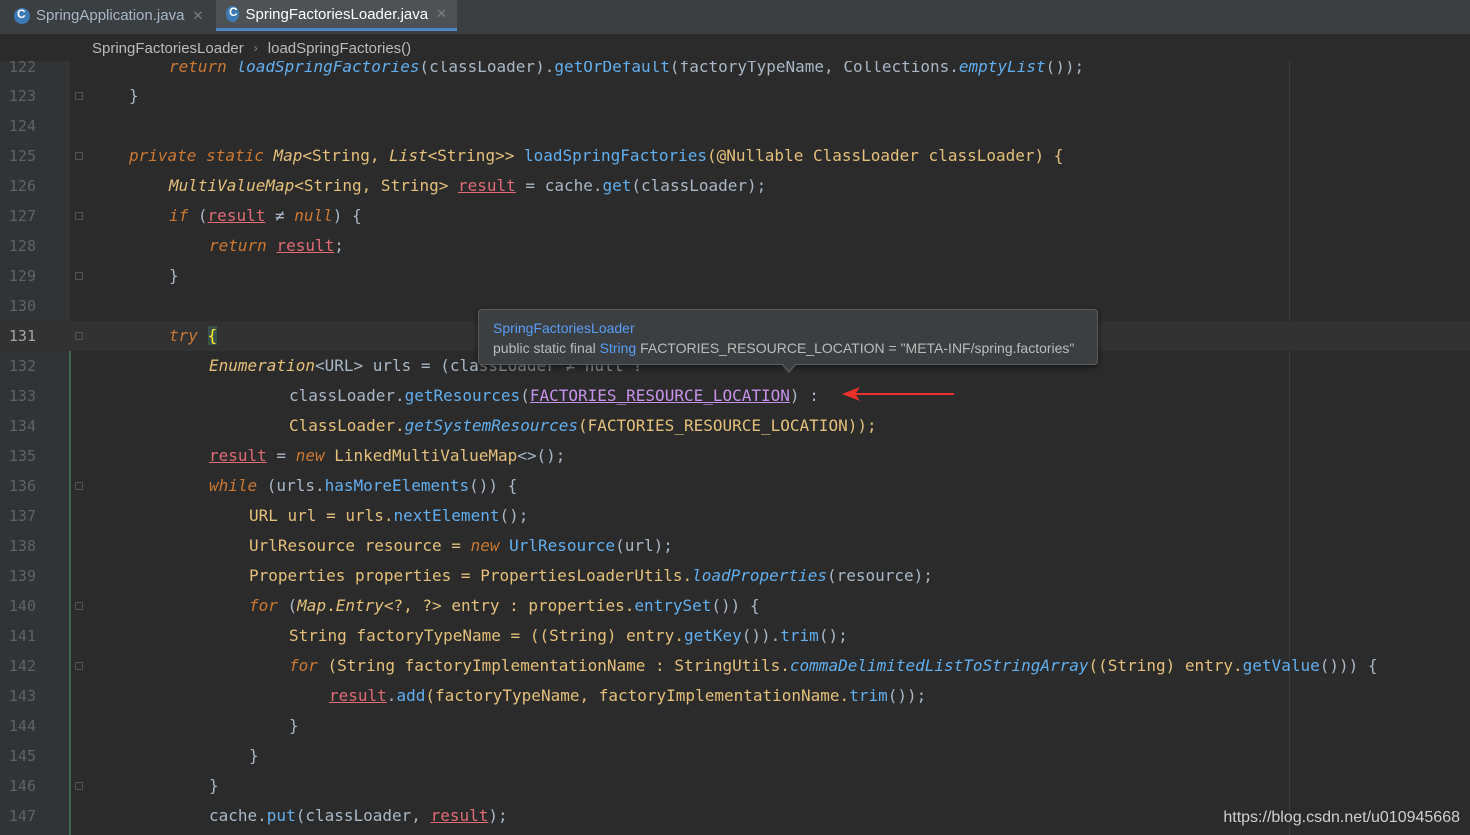 The image size is (1470, 835). I want to click on code-token: classLoader., so click(347, 395).